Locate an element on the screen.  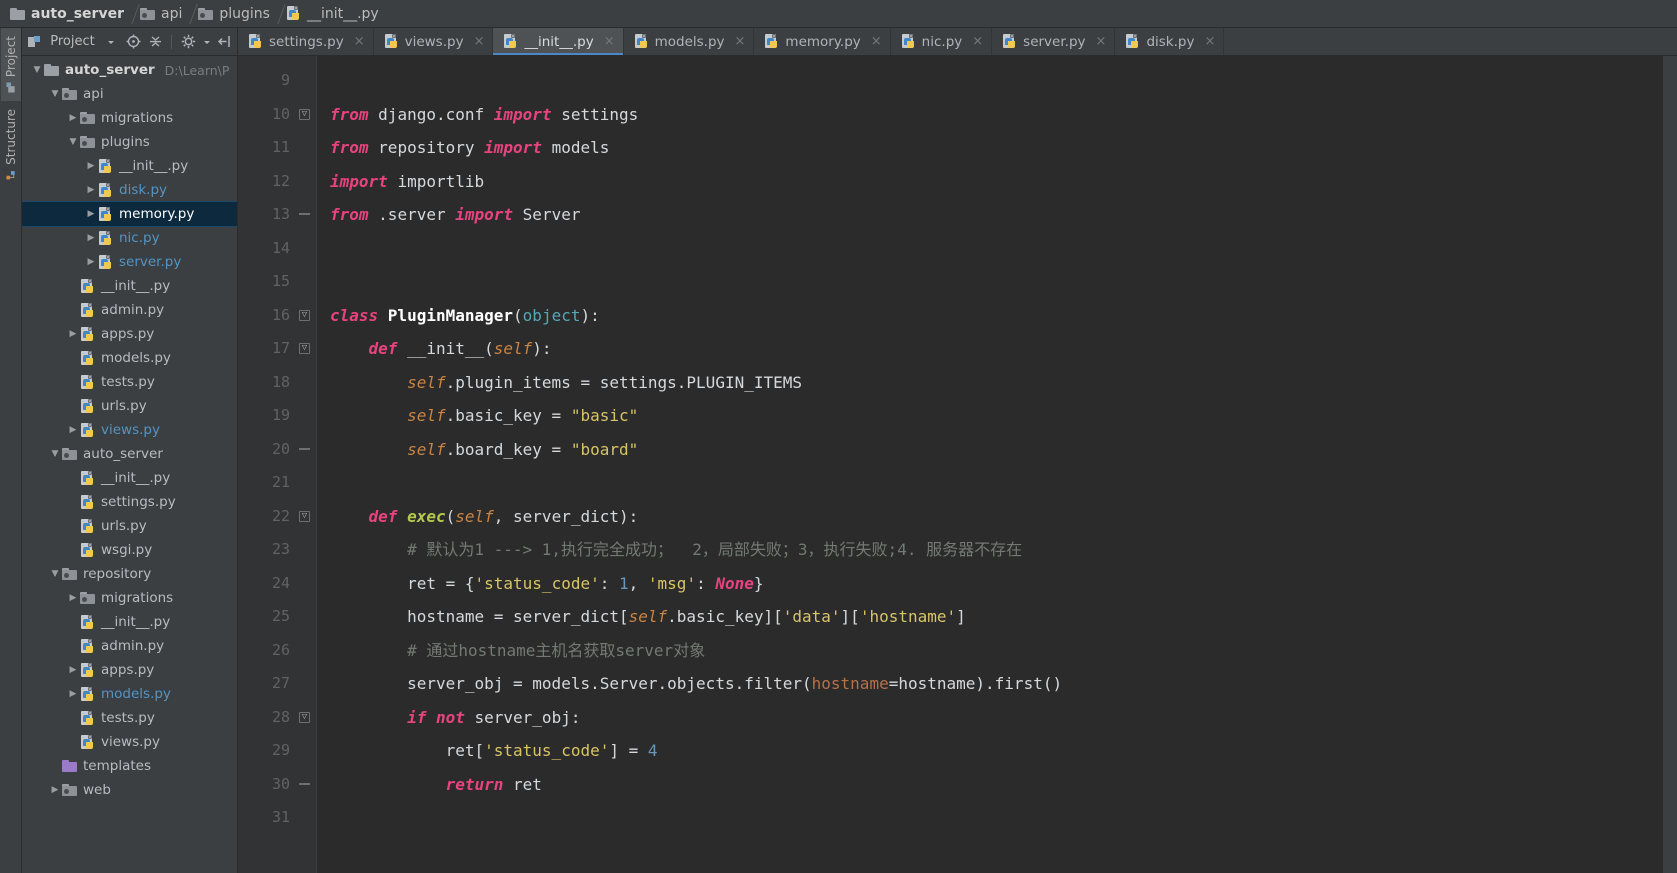
editor-scrollbar is located at coordinates (1670, 464).